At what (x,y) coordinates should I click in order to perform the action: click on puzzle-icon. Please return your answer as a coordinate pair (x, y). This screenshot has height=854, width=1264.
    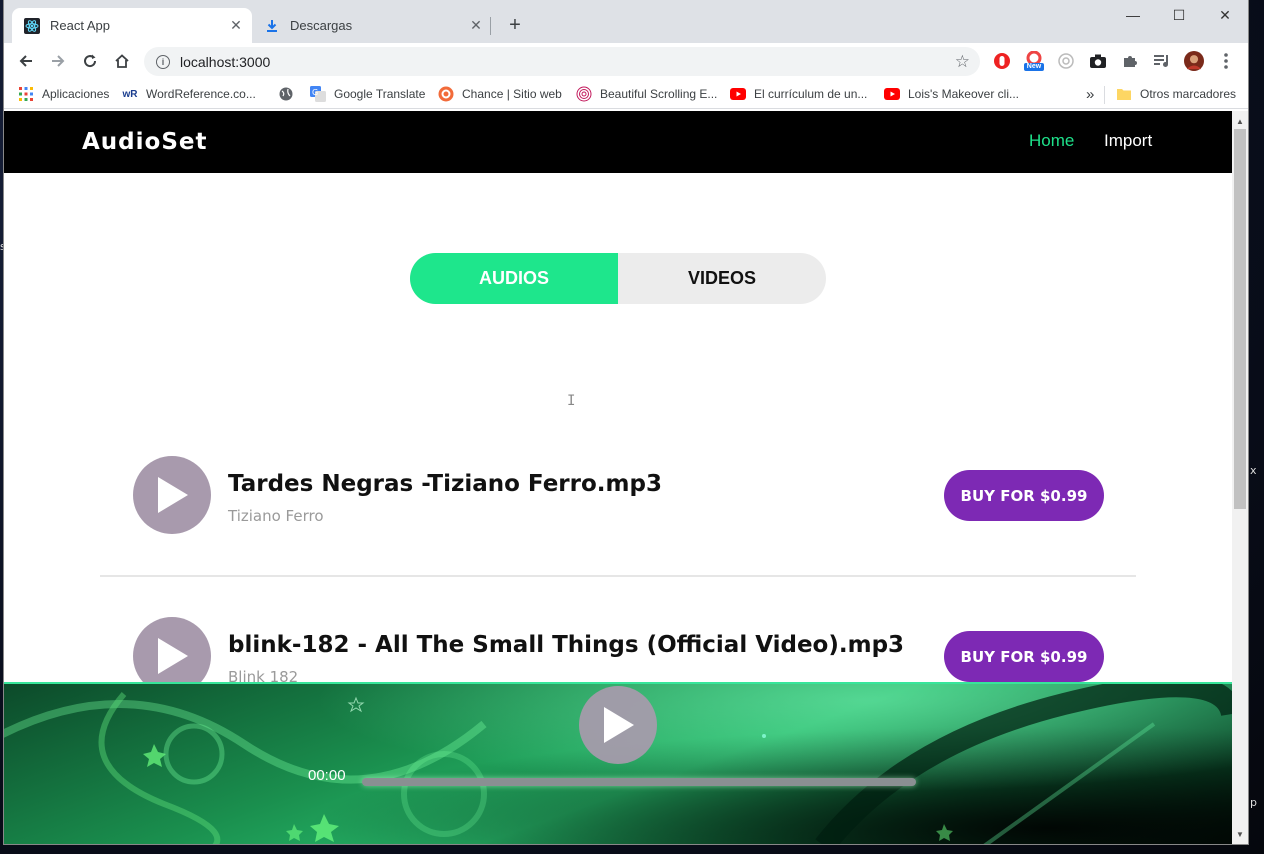
    Looking at the image, I should click on (1130, 61).